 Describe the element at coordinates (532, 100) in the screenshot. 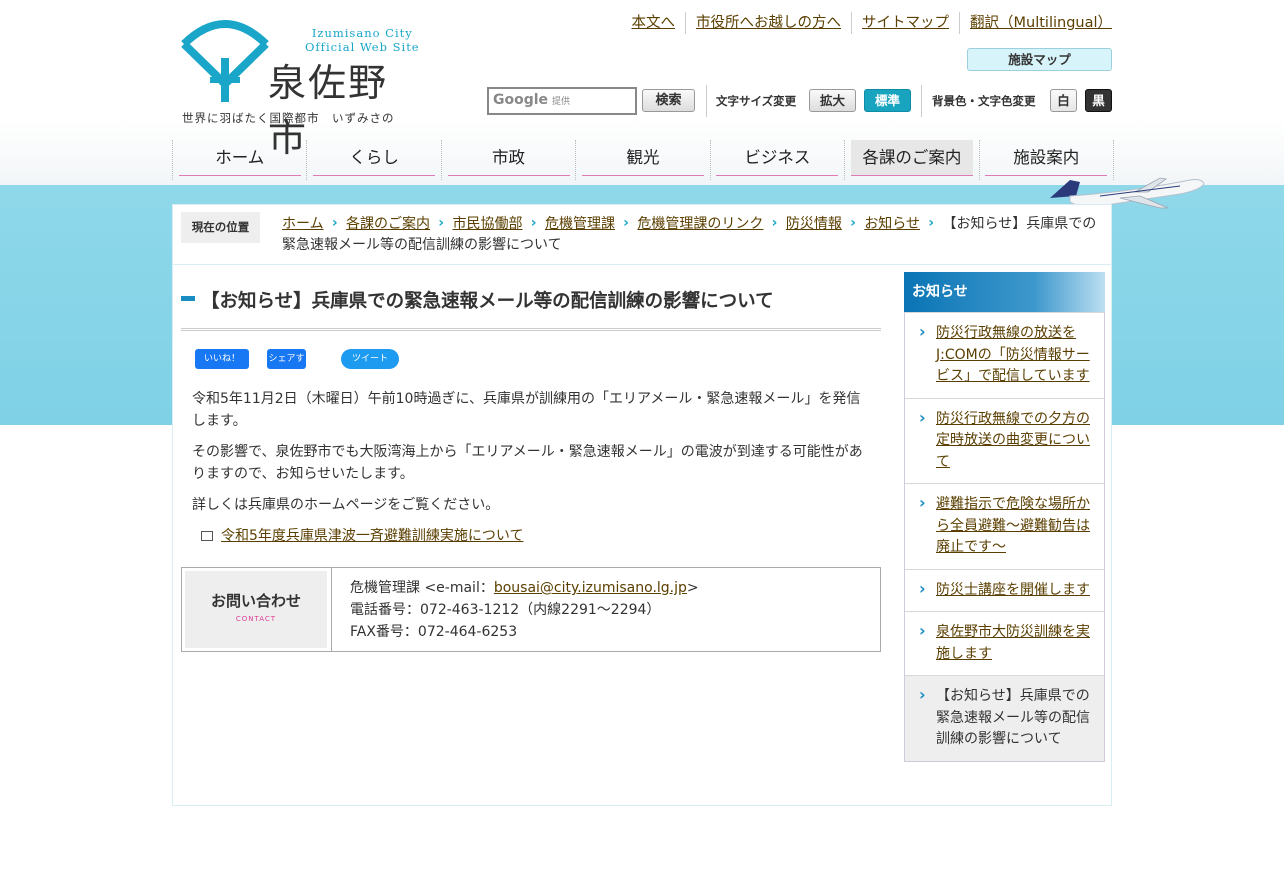

I see `google-search-watermark: Google 提供` at that location.